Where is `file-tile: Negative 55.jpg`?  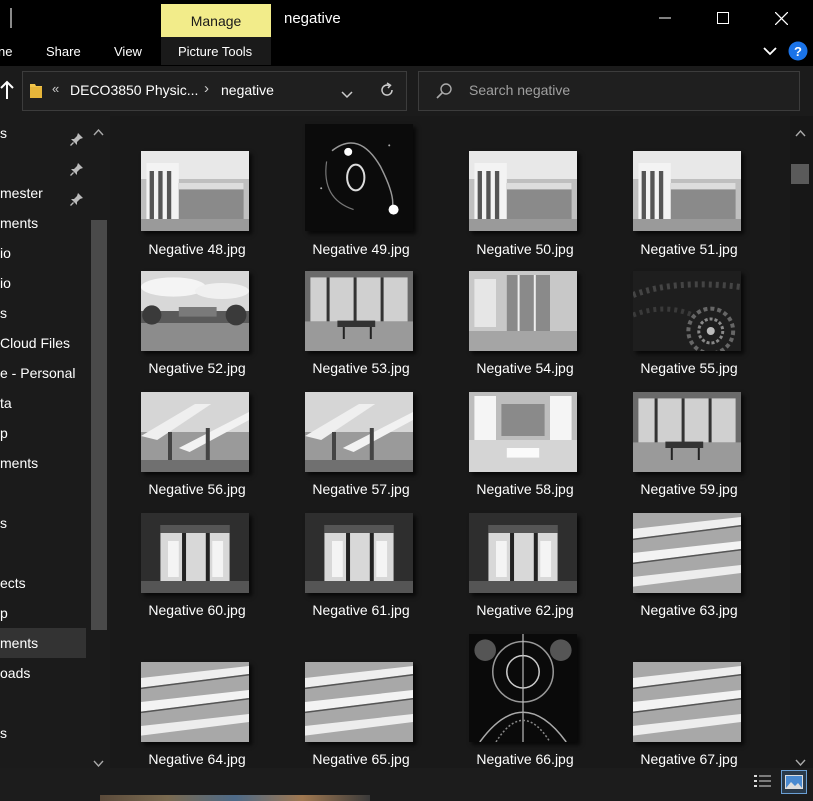
file-tile: Negative 55.jpg is located at coordinates (689, 328).